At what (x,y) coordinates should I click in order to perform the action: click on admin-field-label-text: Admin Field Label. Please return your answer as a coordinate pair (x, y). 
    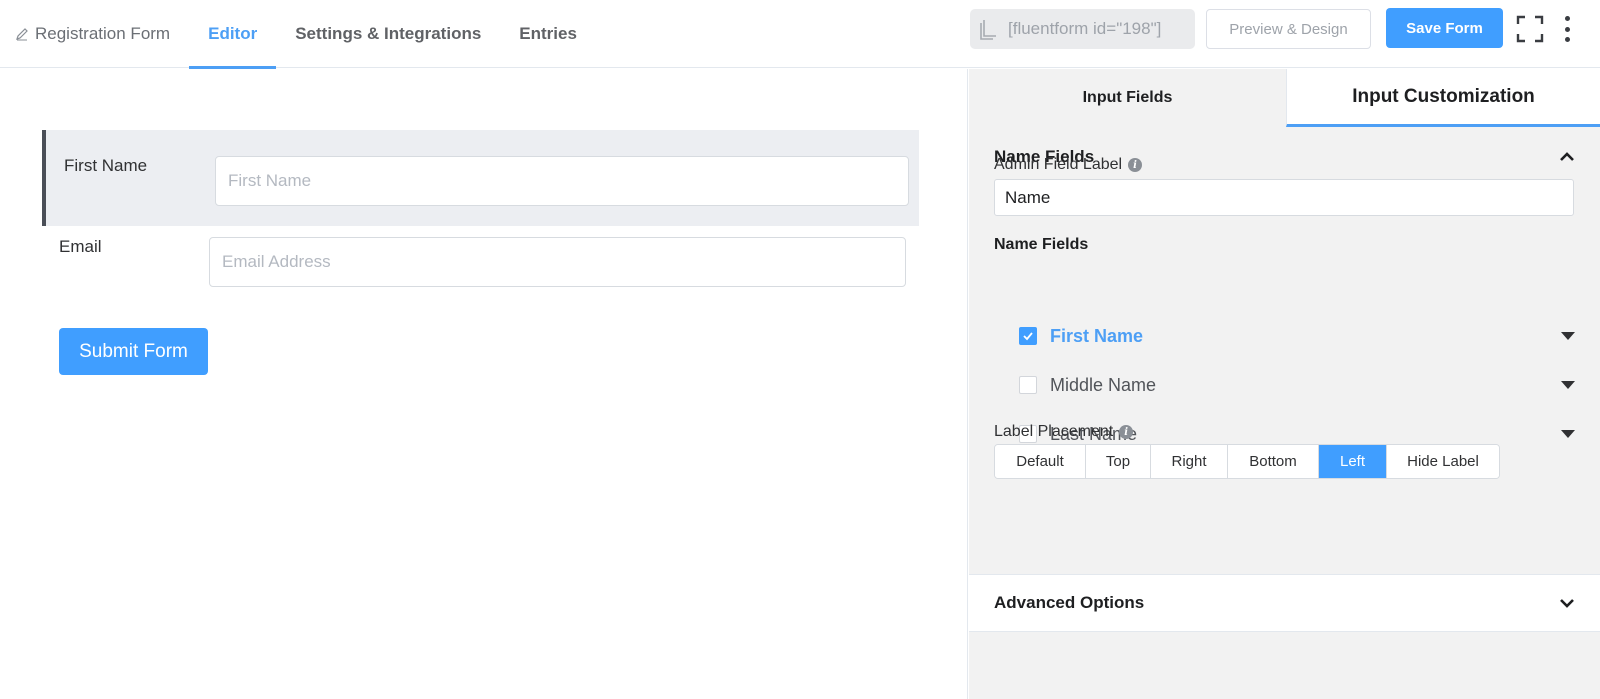
    Looking at the image, I should click on (1058, 164).